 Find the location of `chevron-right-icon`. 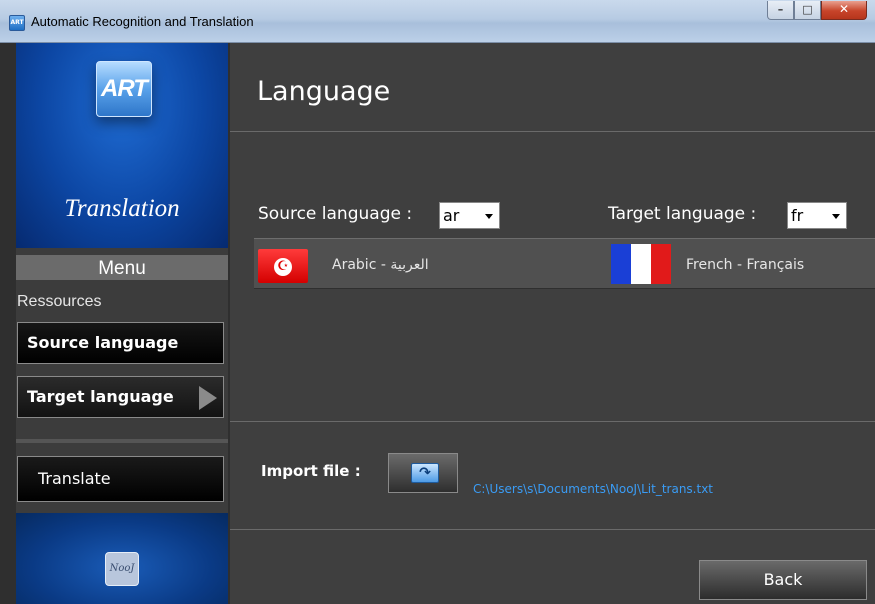

chevron-right-icon is located at coordinates (208, 398).